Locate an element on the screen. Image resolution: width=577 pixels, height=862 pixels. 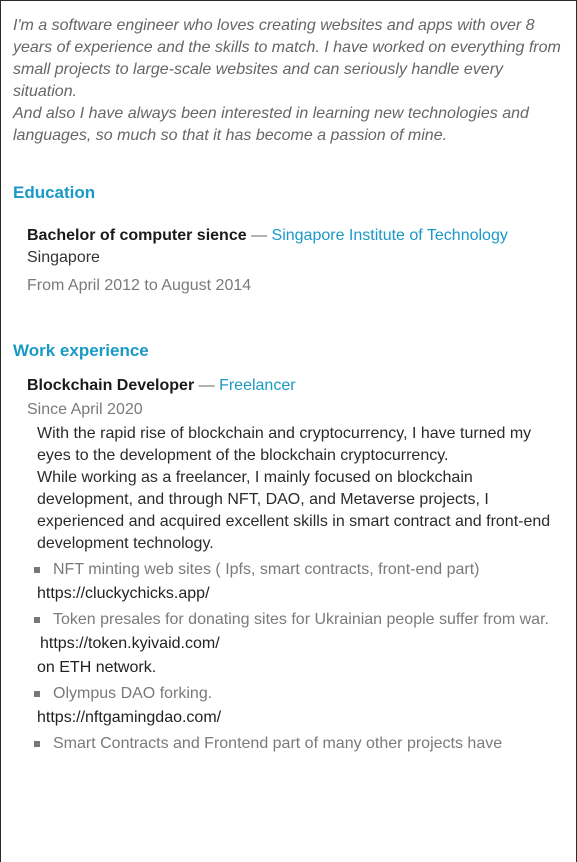
degree-title: Bachelor of computer sience is located at coordinates (137, 235).